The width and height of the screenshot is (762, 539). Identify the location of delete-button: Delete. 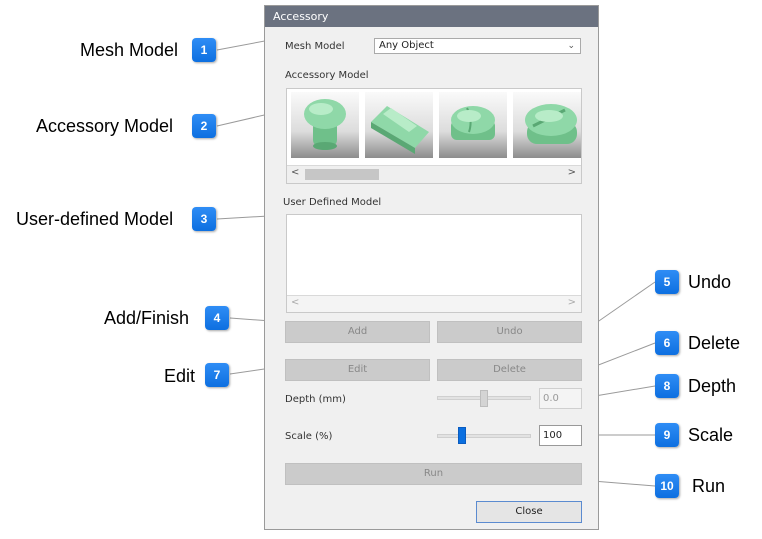
(509, 370).